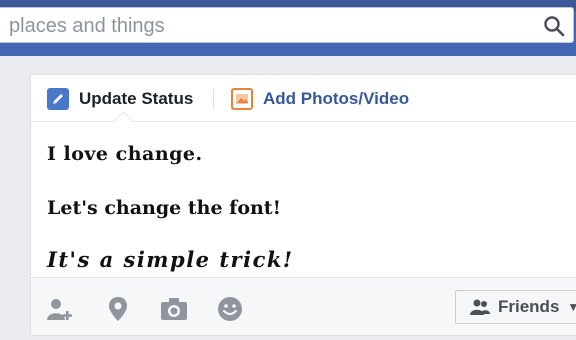  What do you see at coordinates (242, 99) in the screenshot?
I see `photo-icon` at bounding box center [242, 99].